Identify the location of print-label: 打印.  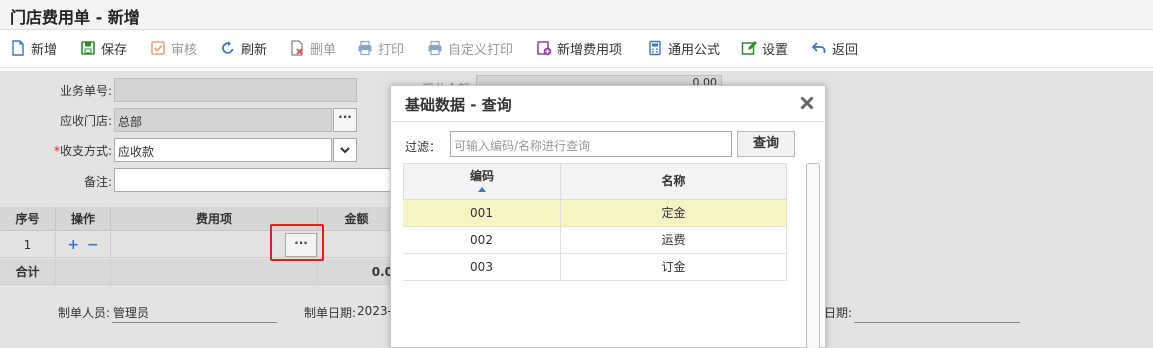
(391, 50).